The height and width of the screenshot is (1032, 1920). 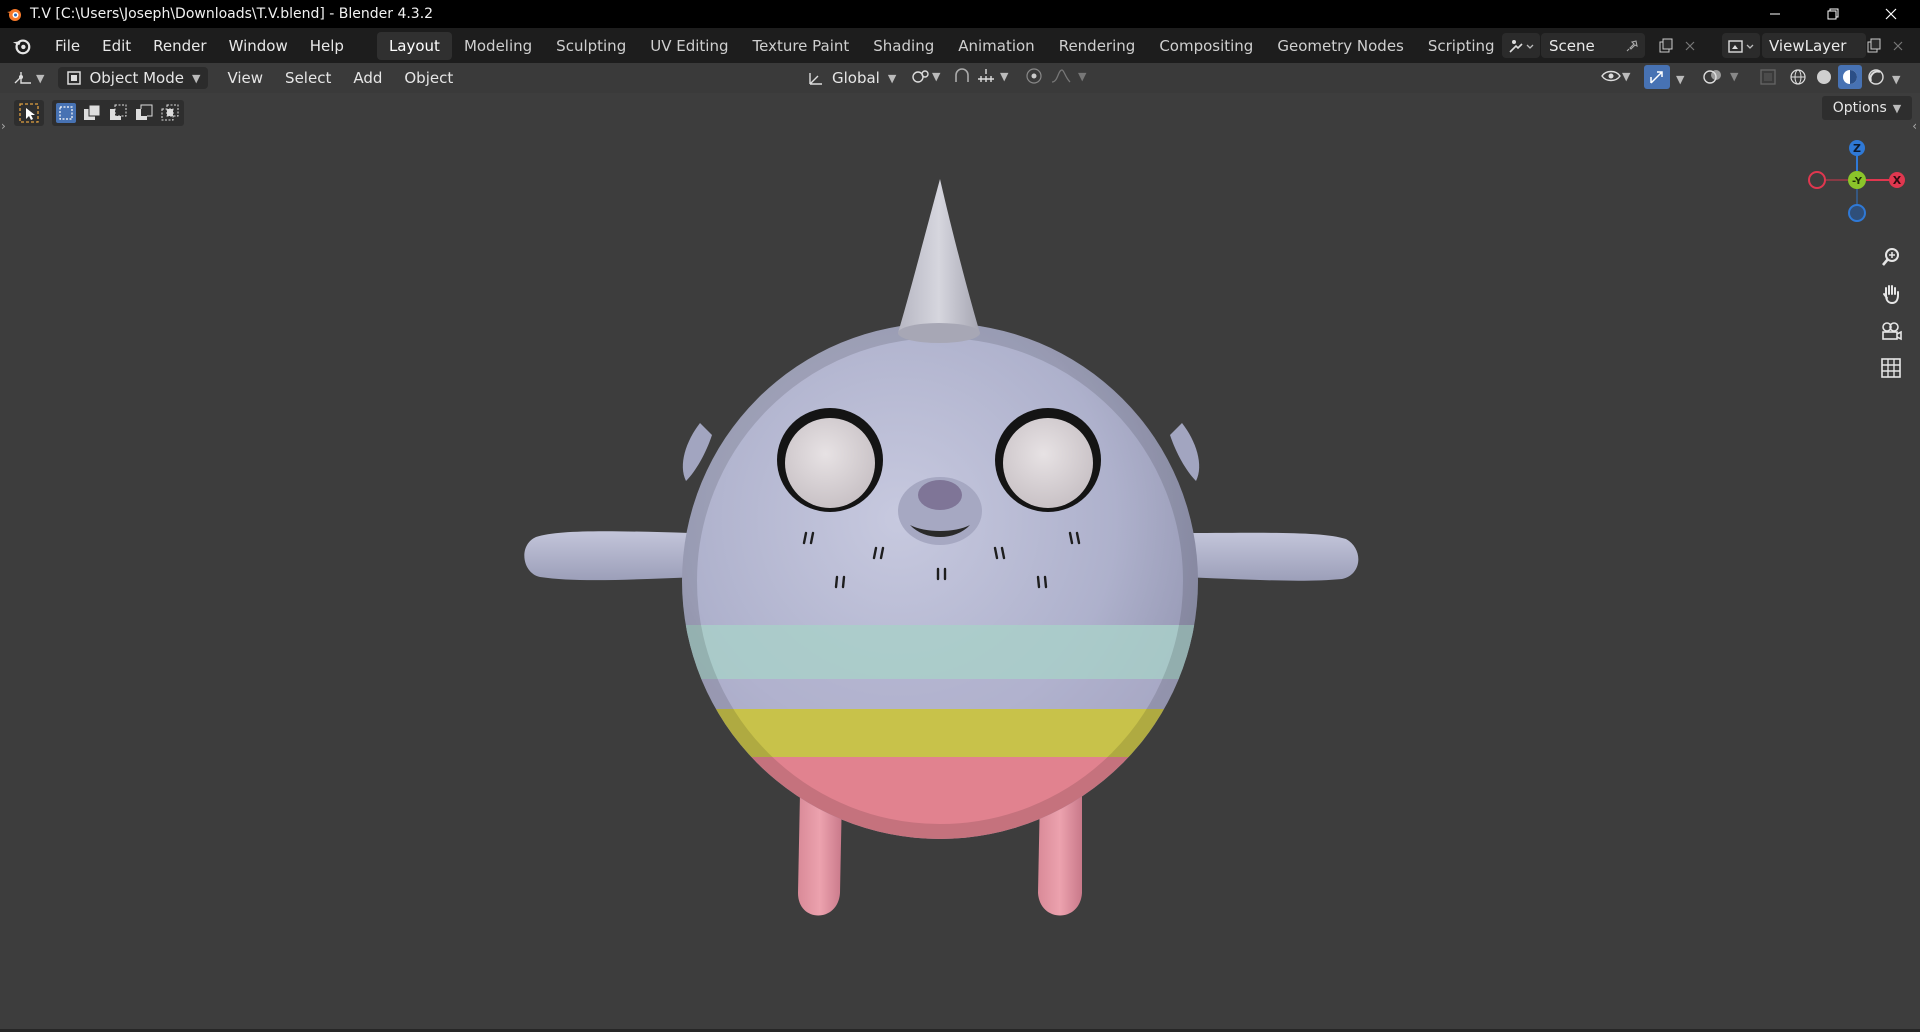 I want to click on perspective-toggle-button, so click(x=1891, y=368).